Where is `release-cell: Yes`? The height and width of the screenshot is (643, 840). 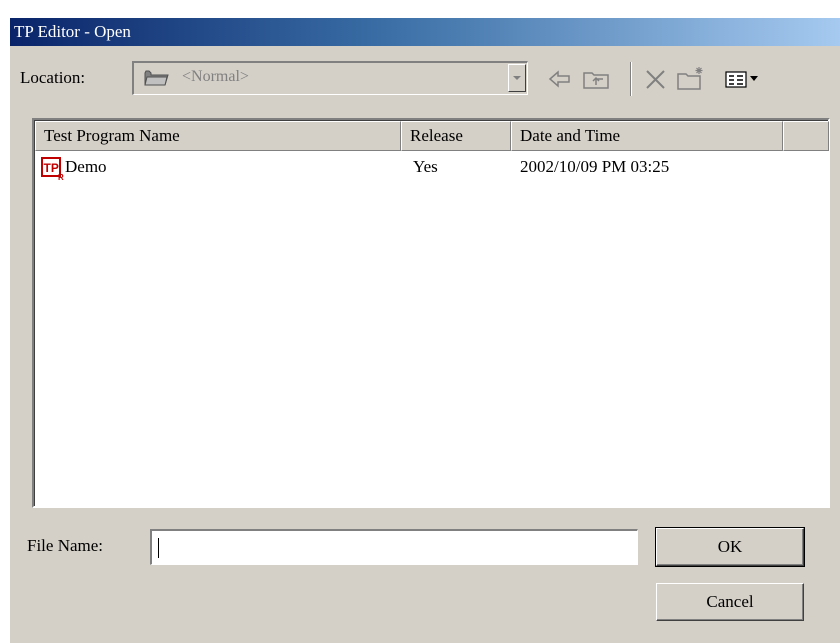
release-cell: Yes is located at coordinates (425, 166).